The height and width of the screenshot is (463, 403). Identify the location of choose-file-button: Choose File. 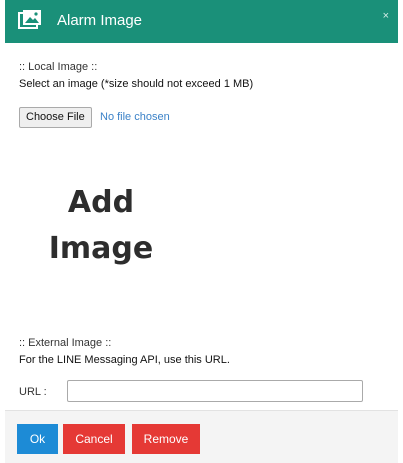
(55, 117).